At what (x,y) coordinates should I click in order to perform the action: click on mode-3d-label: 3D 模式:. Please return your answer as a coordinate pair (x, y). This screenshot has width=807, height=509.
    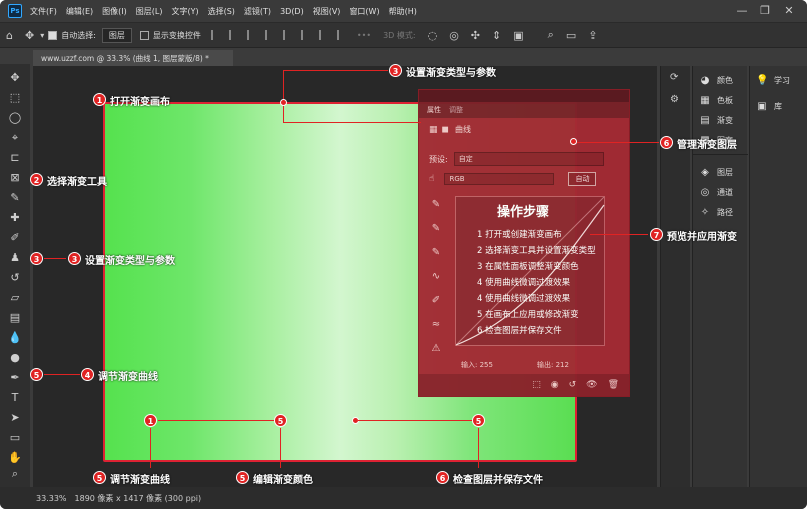
    Looking at the image, I should click on (399, 35).